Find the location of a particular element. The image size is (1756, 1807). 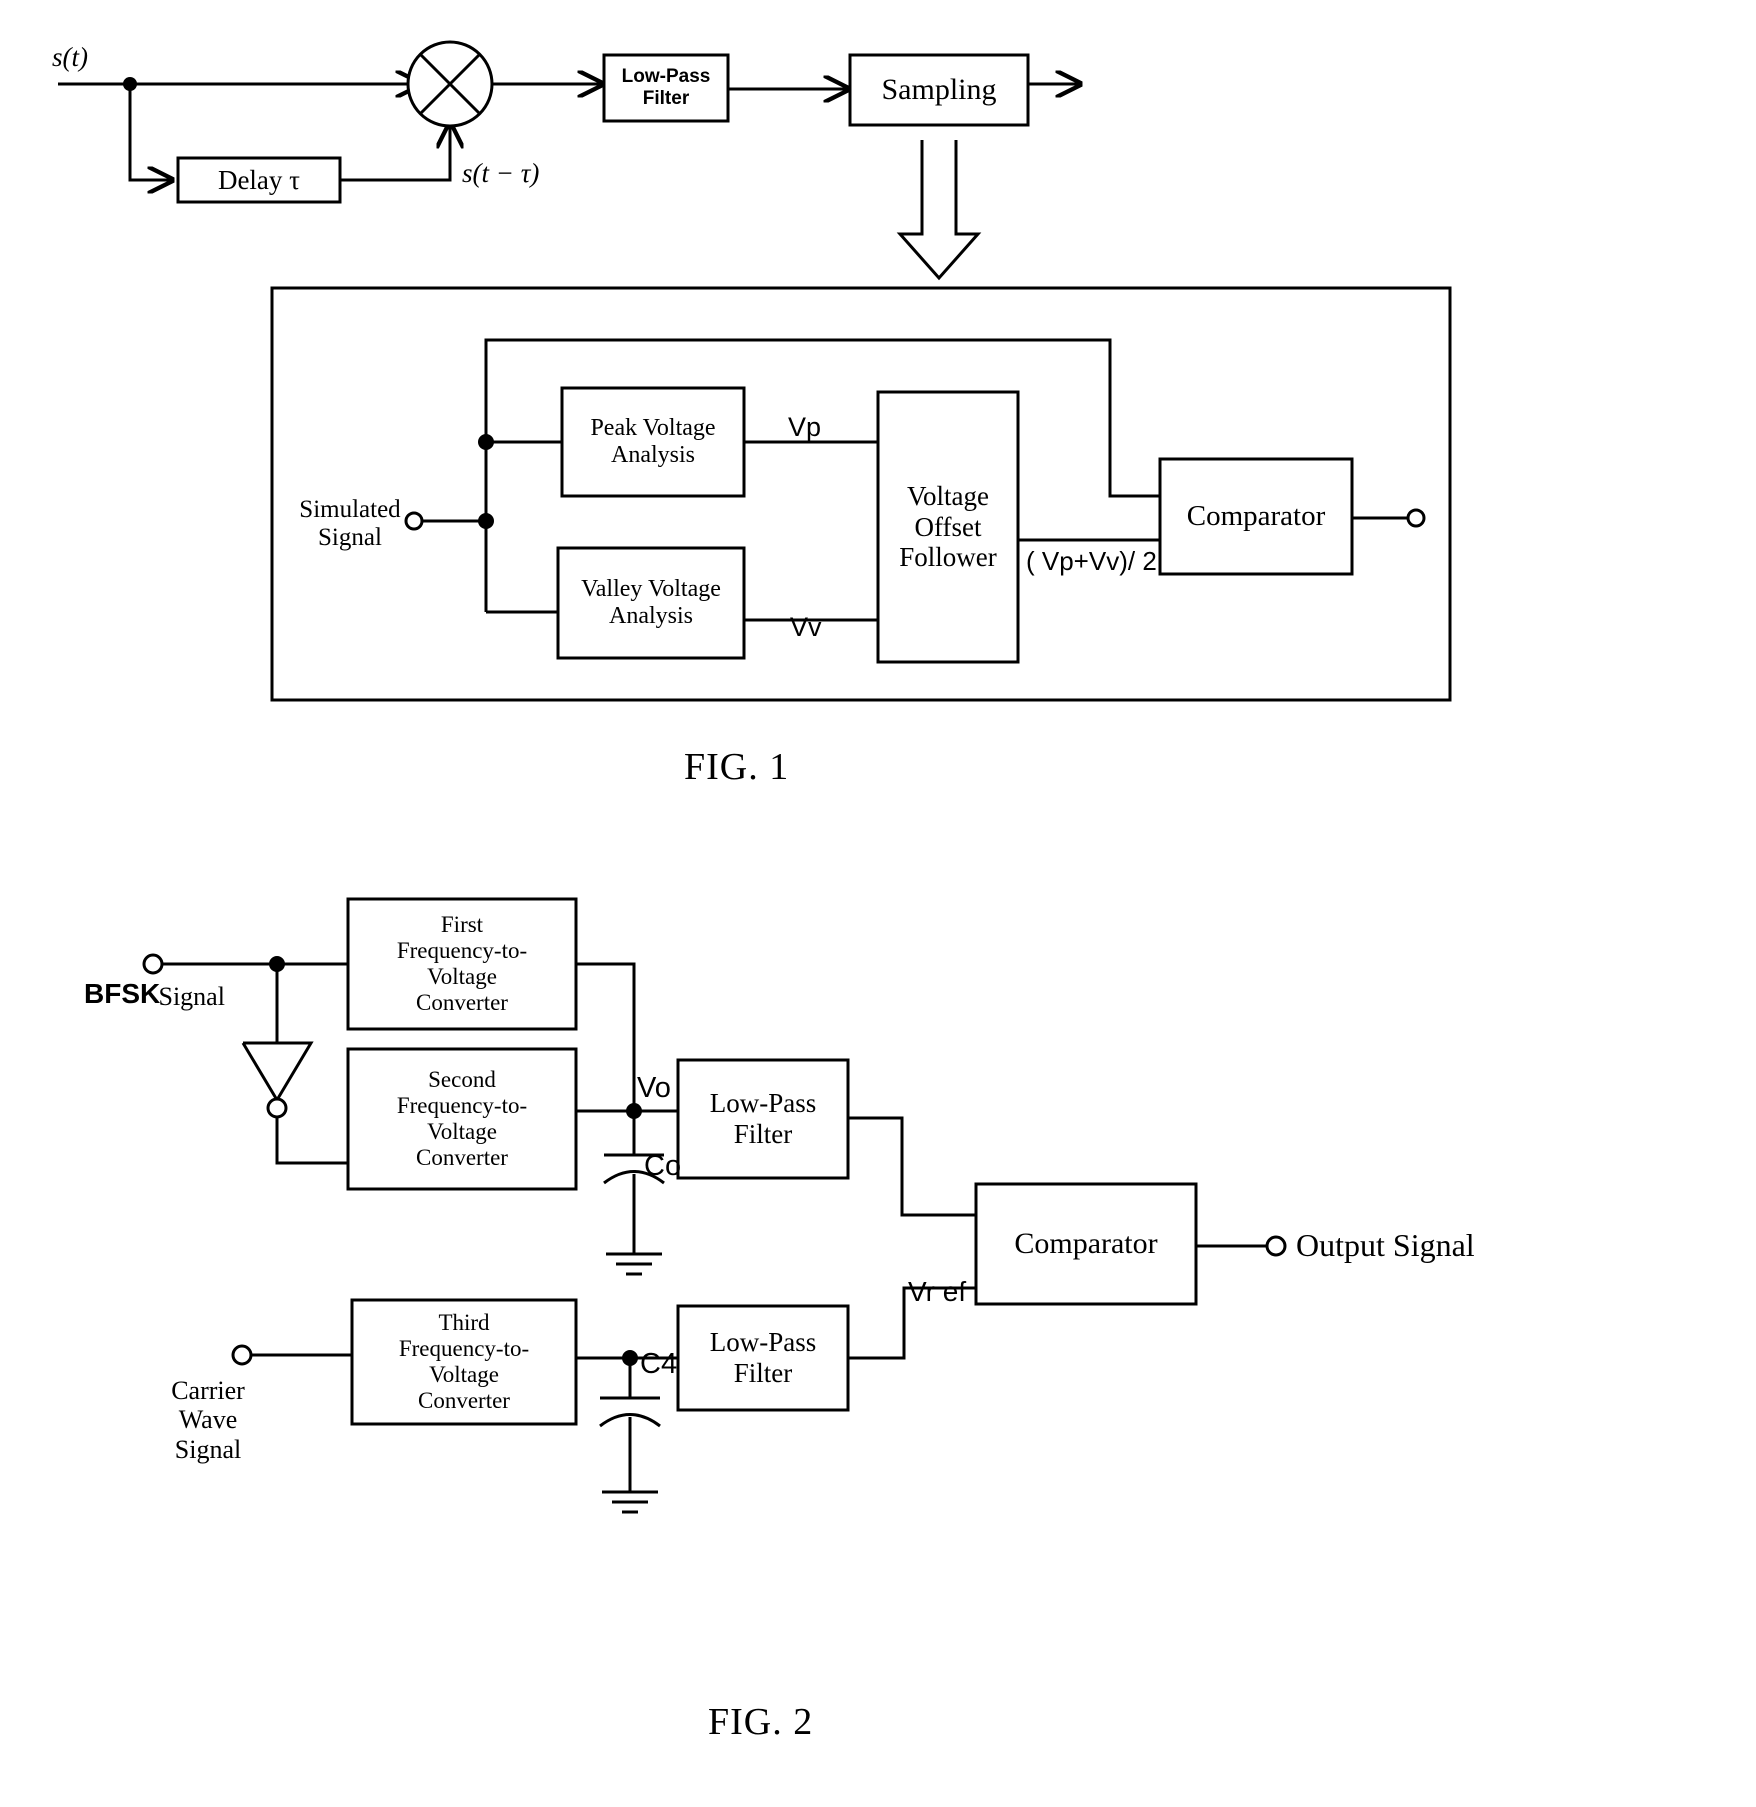

fig1-vp-label: Vp is located at coordinates (805, 427).